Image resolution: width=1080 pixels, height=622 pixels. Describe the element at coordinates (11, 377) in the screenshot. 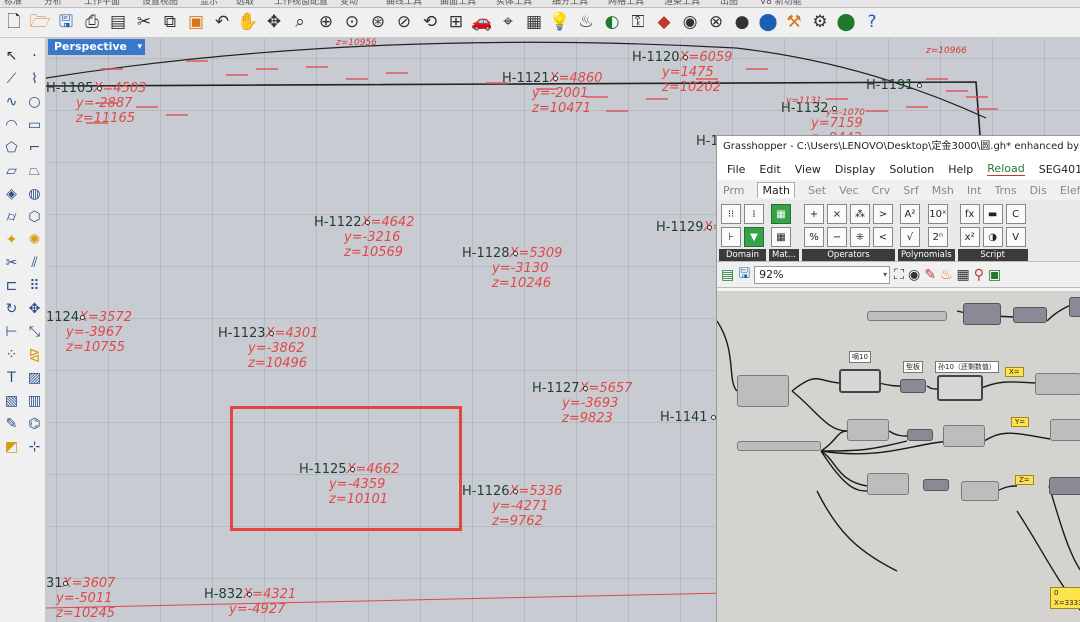

I see `text-icon: T` at that location.